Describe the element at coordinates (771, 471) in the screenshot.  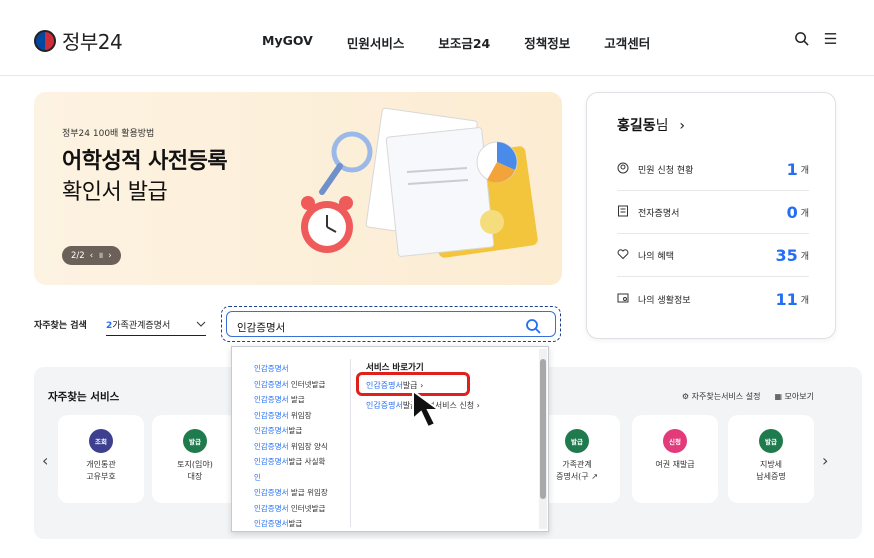
I see `service-label: 지방세 납세증명` at that location.